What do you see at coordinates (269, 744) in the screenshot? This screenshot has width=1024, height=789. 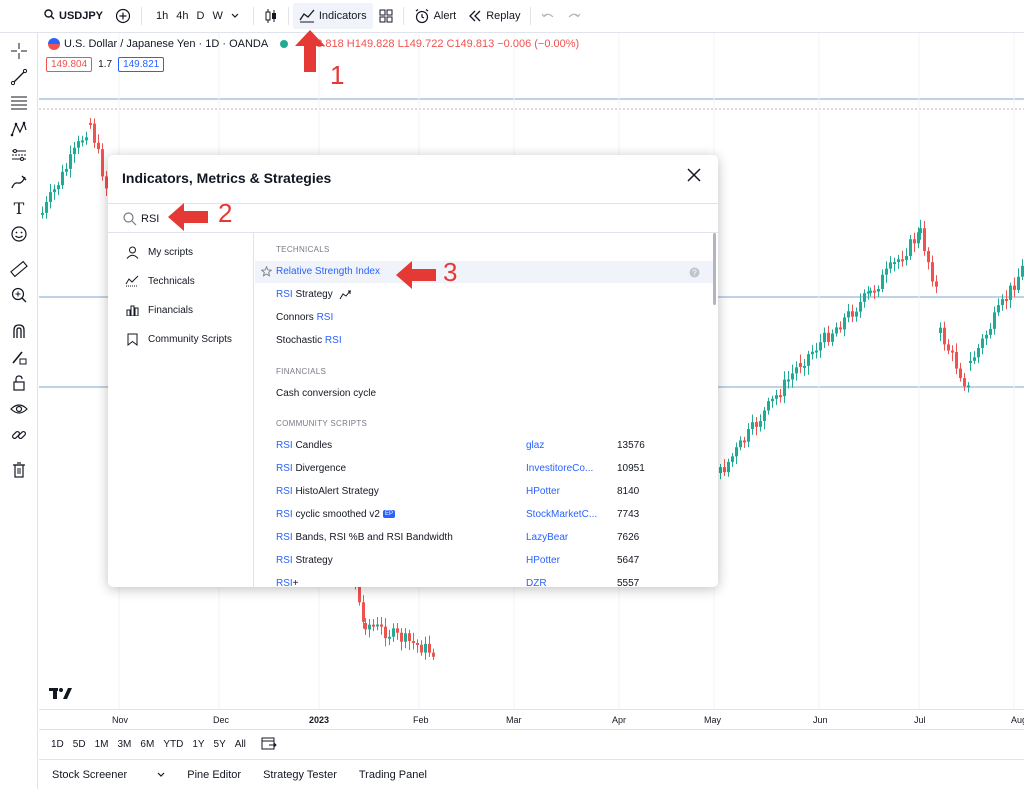 I see `goto-date-button` at bounding box center [269, 744].